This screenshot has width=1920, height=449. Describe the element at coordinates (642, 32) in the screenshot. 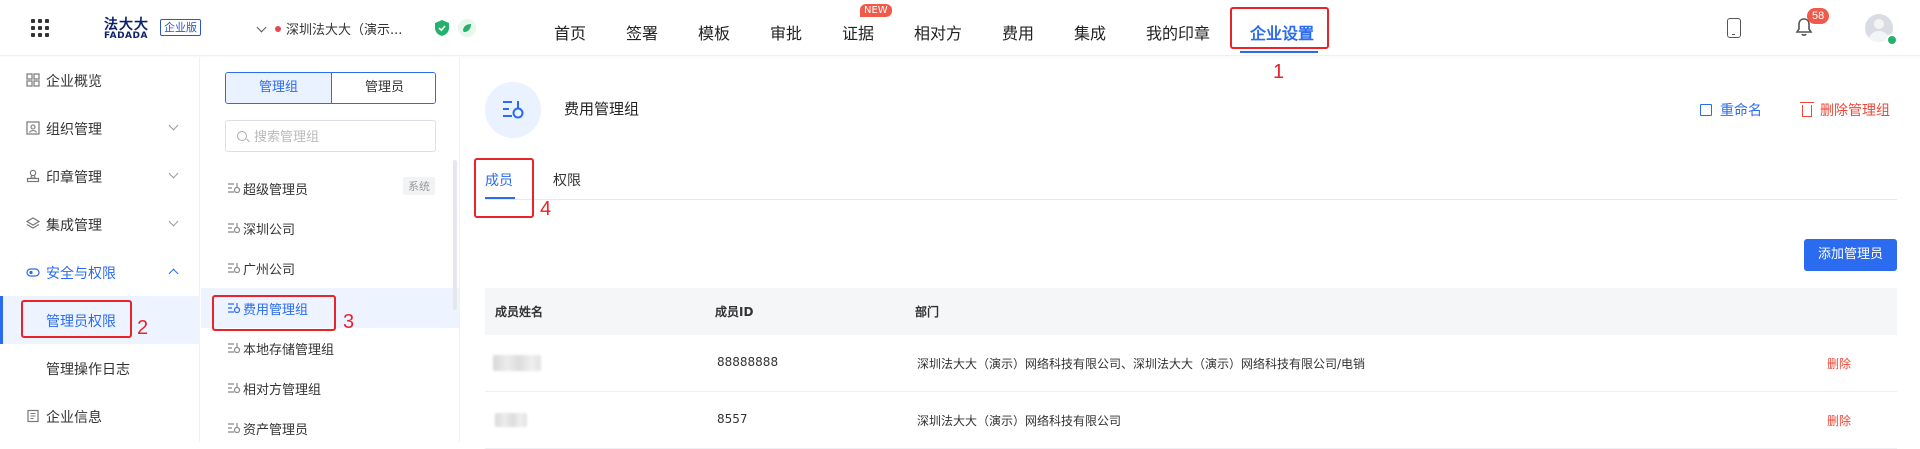

I see `nav-sign: 签署` at that location.